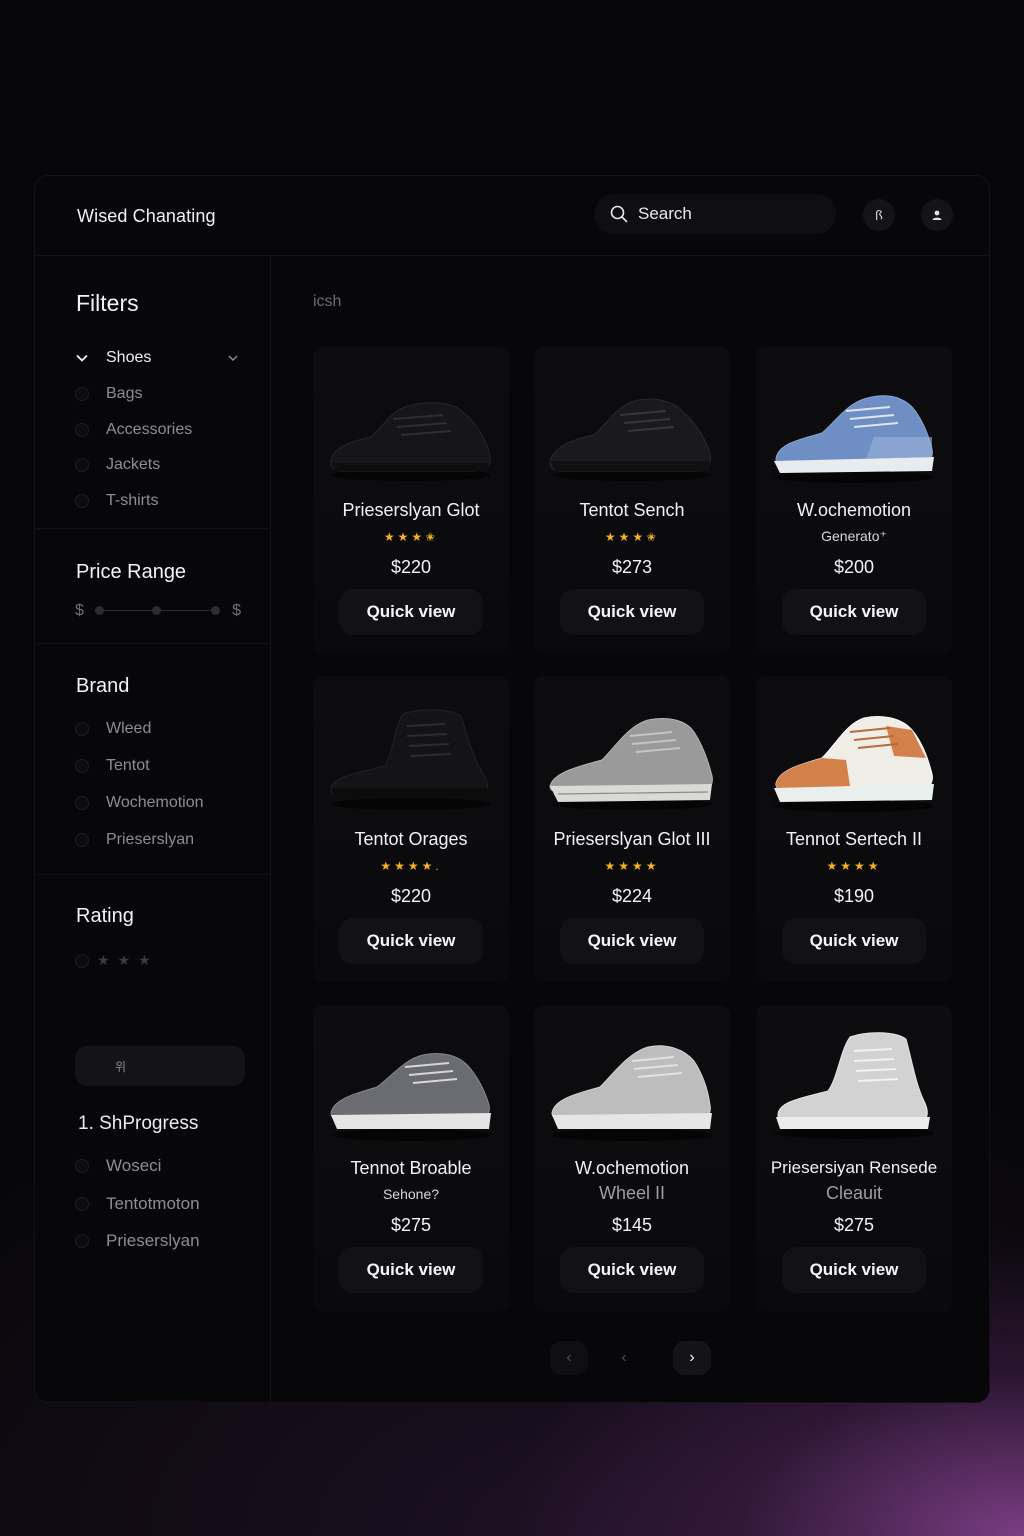 This screenshot has width=1024, height=1536. I want to click on product-card: W.ochemotion Generato⁺ $200 Quick view, so click(854, 500).